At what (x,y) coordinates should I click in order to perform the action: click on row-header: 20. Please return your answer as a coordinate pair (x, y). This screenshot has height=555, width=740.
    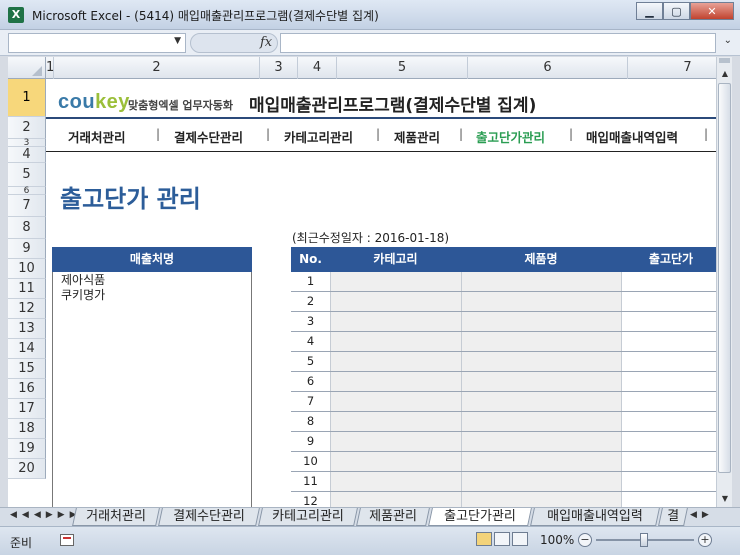
    Looking at the image, I should click on (27, 469).